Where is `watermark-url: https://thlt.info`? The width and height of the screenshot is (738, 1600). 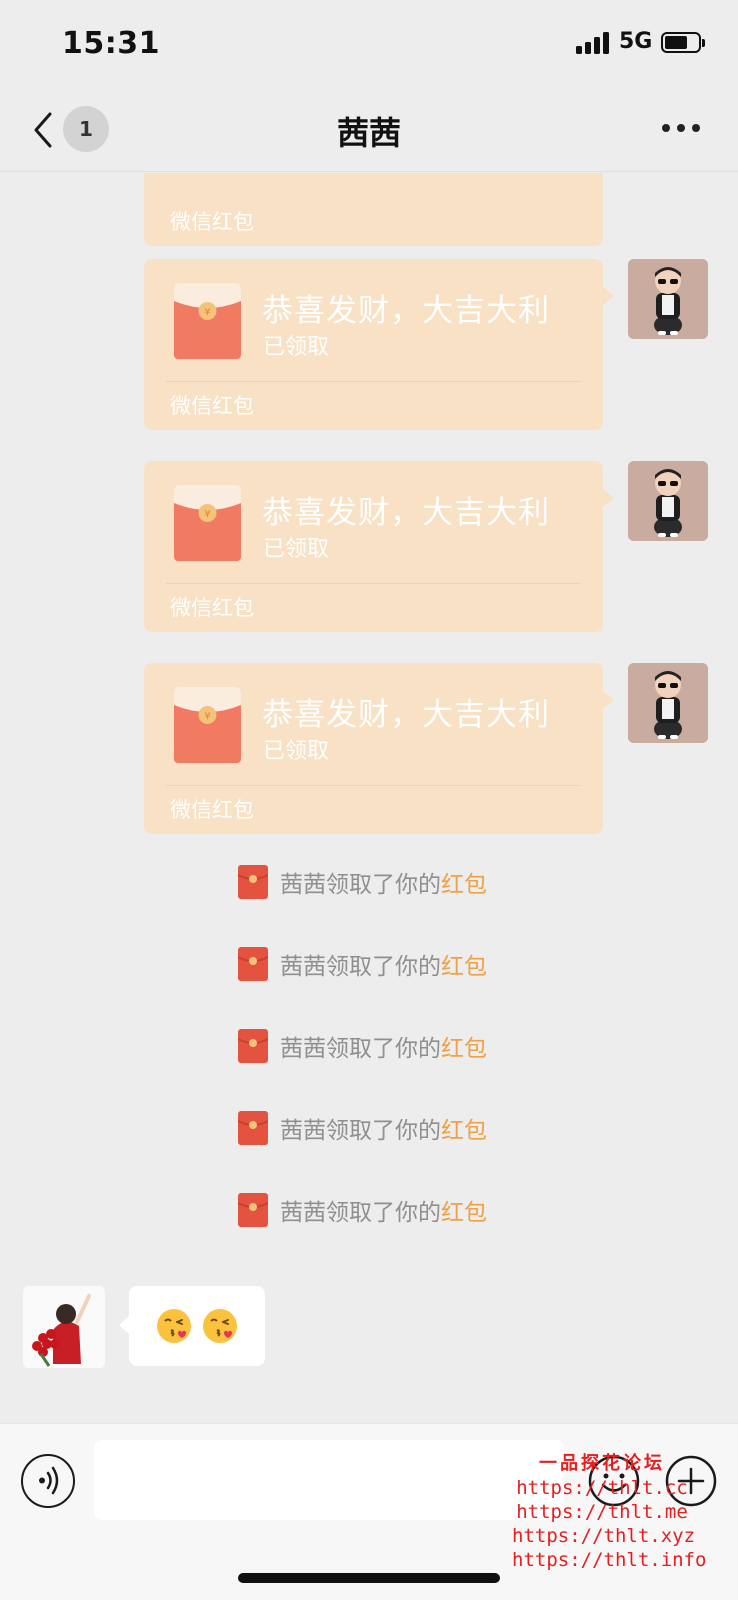
watermark-url: https://thlt.info is located at coordinates (609, 1560).